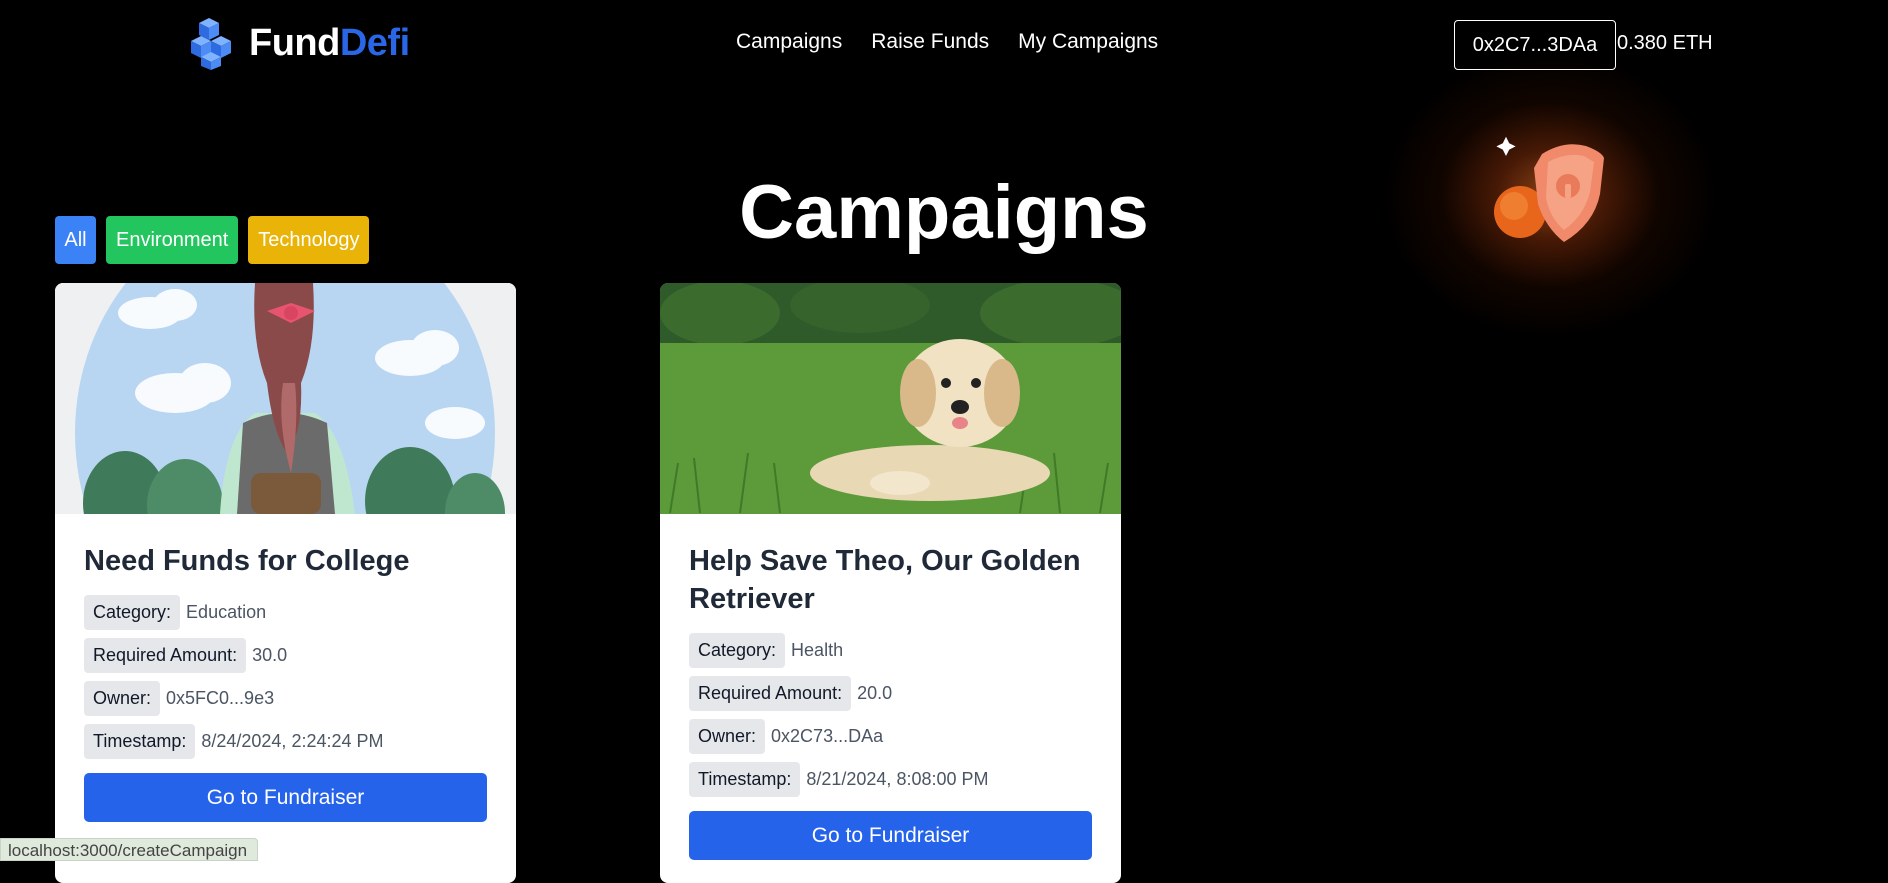  Describe the element at coordinates (270, 655) in the screenshot. I see `amount-value: 30.0` at that location.